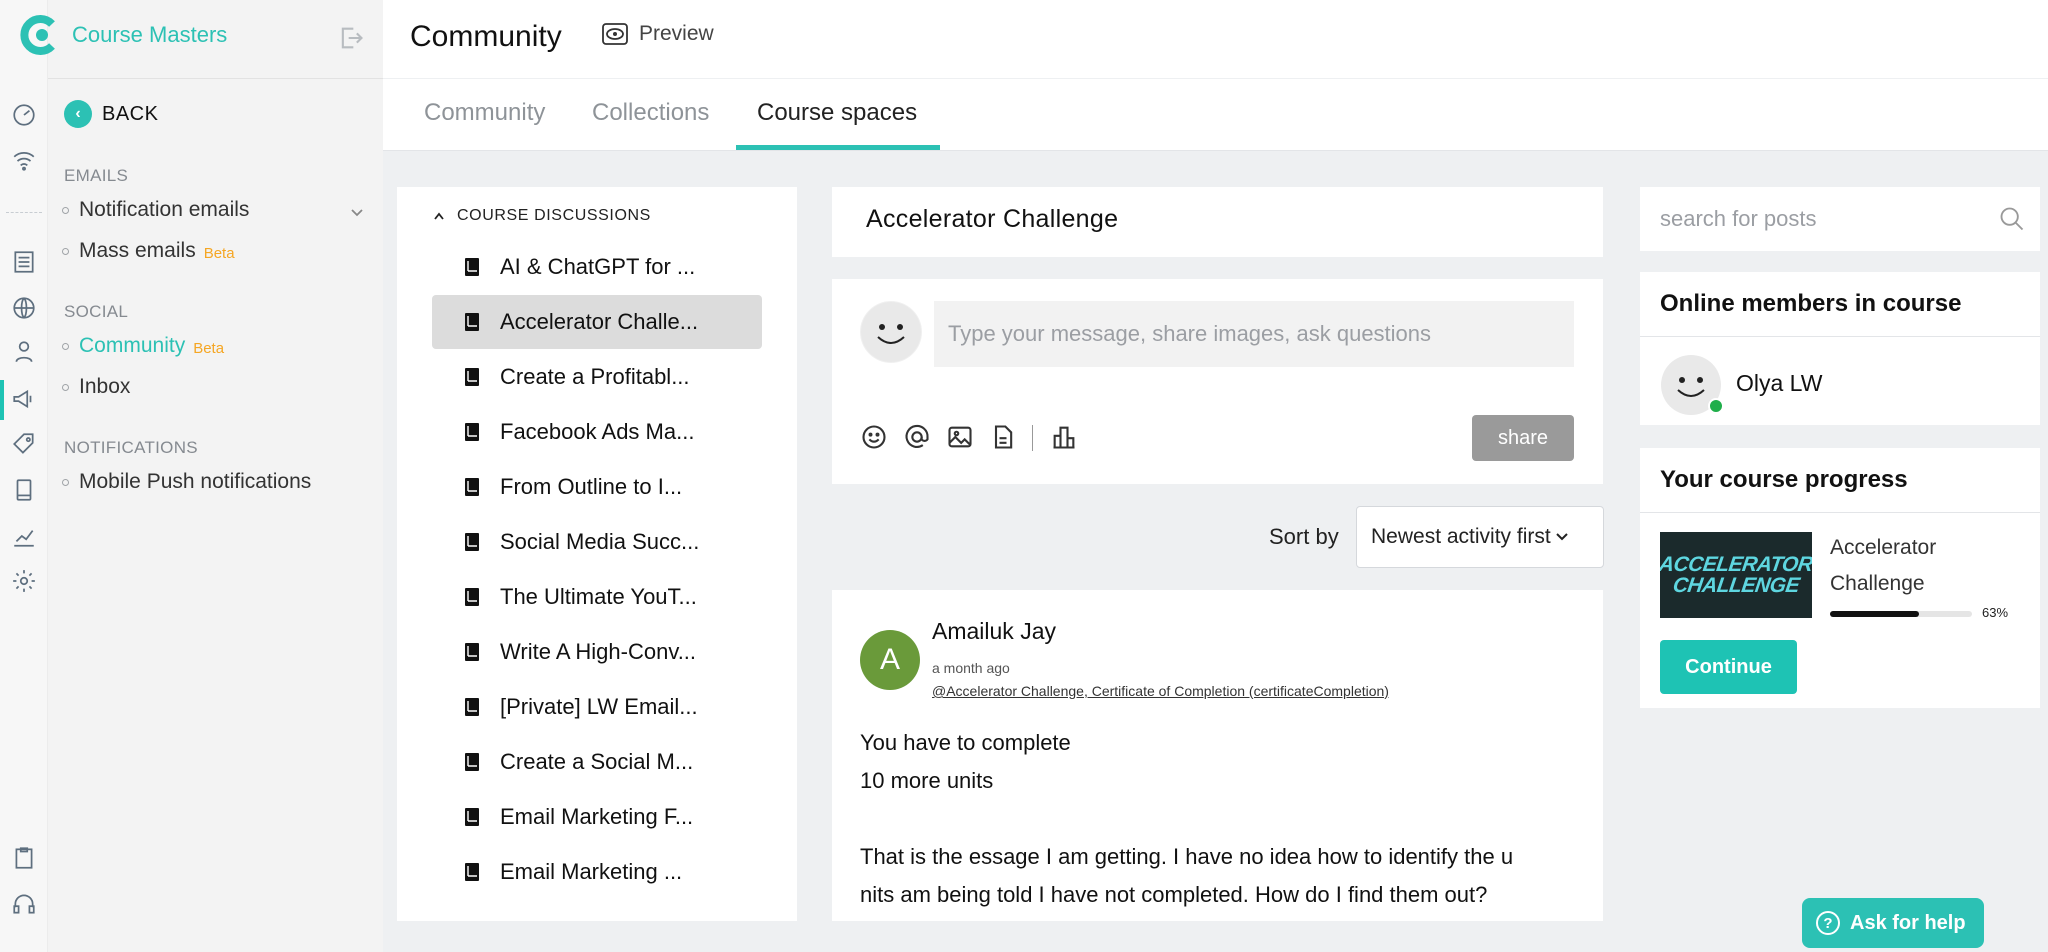 This screenshot has width=2048, height=952. I want to click on brand-name: Course Masters, so click(149, 35).